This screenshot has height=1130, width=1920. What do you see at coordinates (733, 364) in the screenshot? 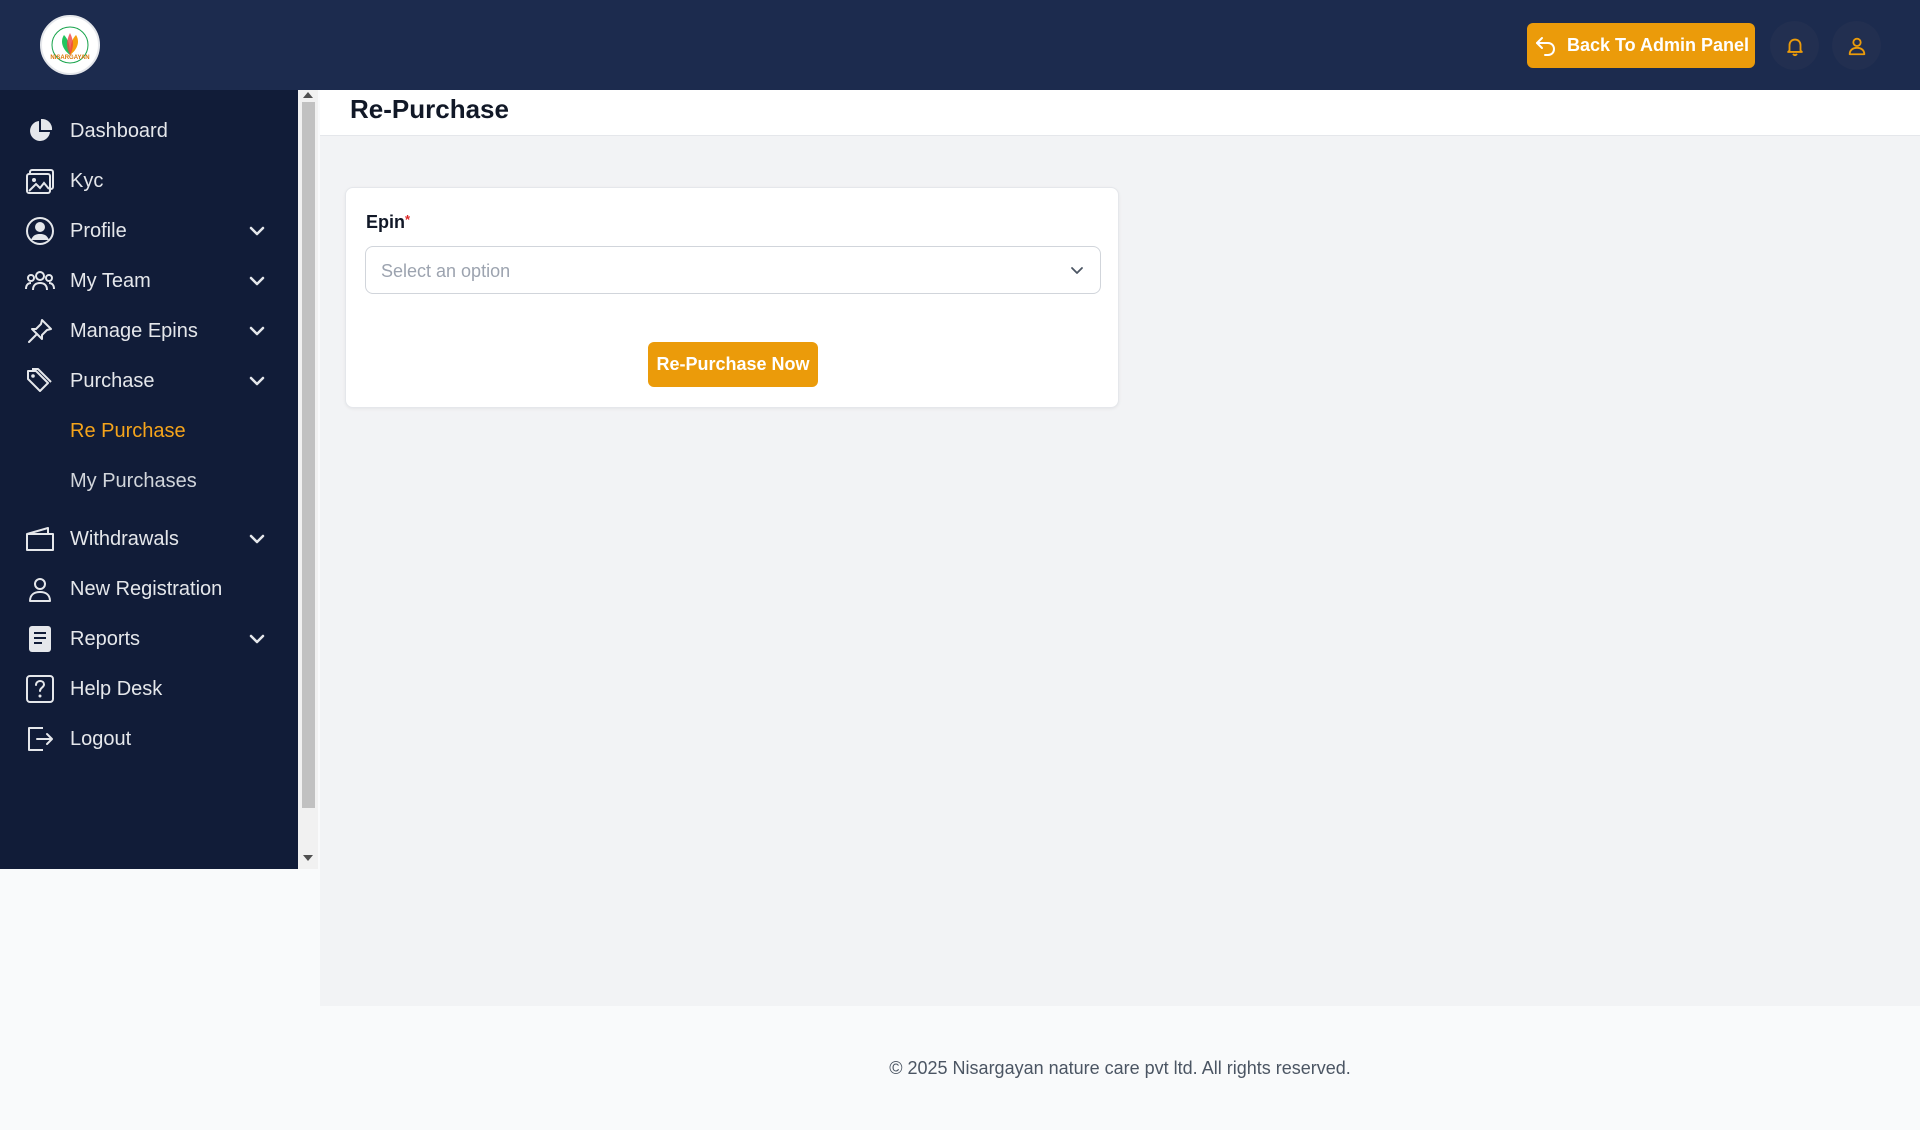
I see `re-purchase-now-button: Re-Purchase Now` at bounding box center [733, 364].